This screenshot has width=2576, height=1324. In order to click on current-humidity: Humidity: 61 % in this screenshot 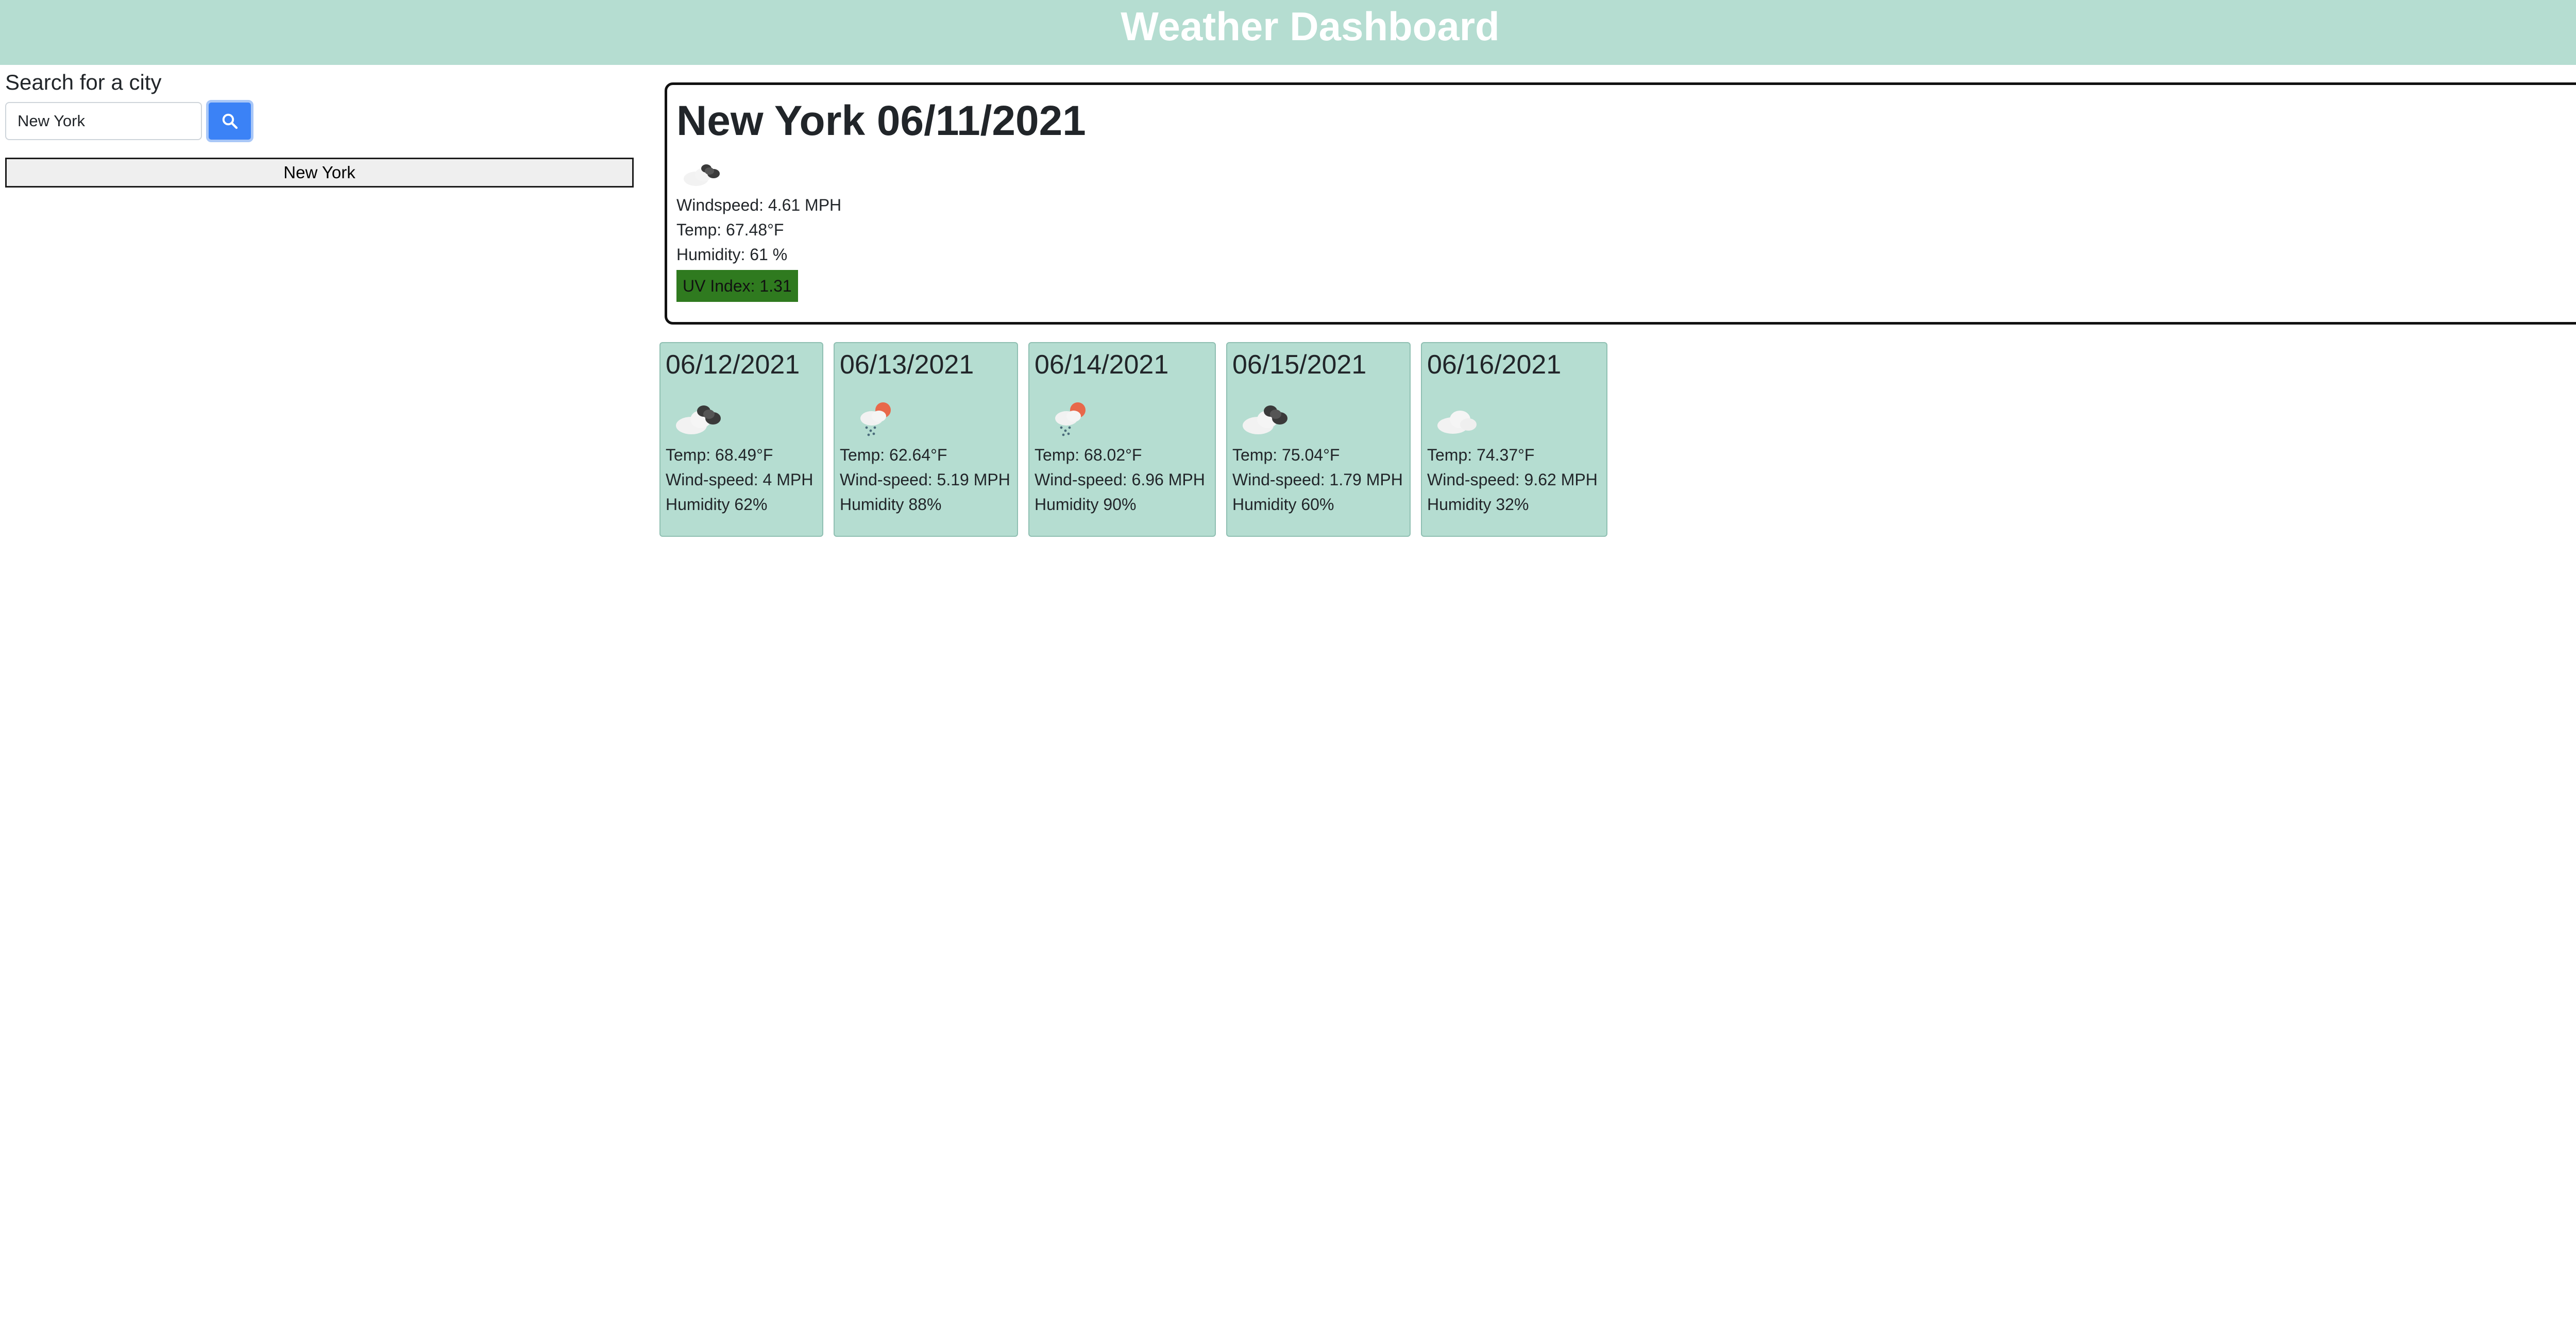, I will do `click(732, 254)`.